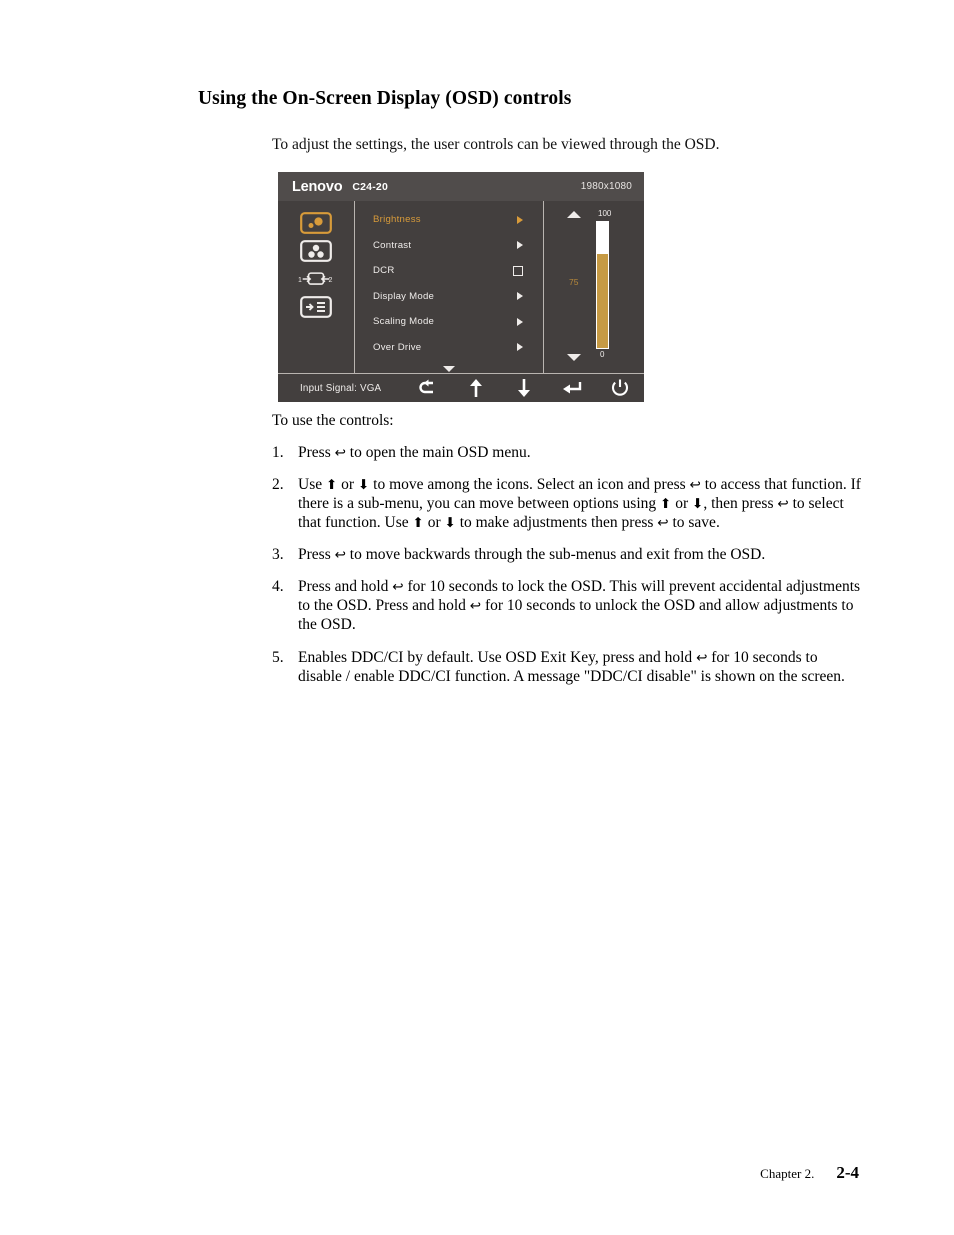  What do you see at coordinates (414, 452) in the screenshot?
I see `list-item-text: Press ↩ to open the main OSD menu.` at bounding box center [414, 452].